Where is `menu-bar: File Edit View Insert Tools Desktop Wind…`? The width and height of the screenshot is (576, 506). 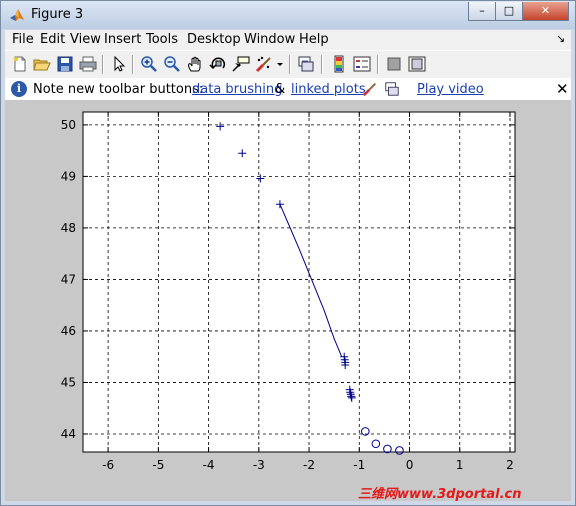
menu-bar: File Edit View Insert Tools Desktop Wind… is located at coordinates (288, 40).